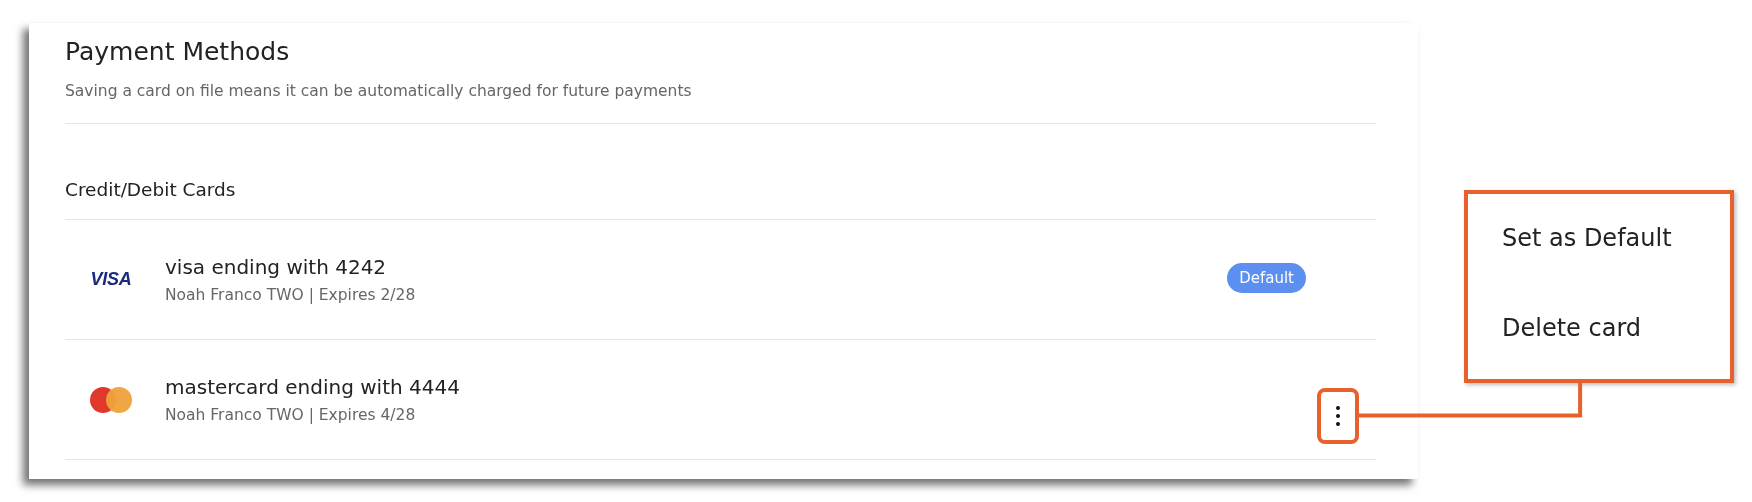 Image resolution: width=1752 pixels, height=502 pixels. I want to click on more-options-button, so click(1338, 415).